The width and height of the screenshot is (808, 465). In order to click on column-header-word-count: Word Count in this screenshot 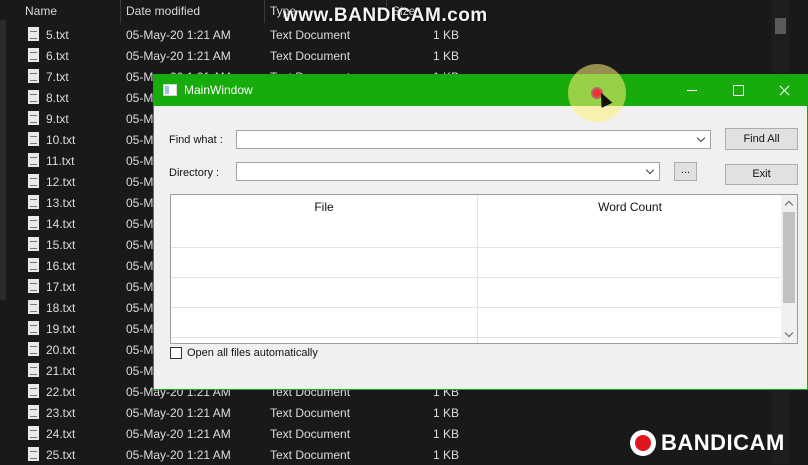, I will do `click(630, 207)`.